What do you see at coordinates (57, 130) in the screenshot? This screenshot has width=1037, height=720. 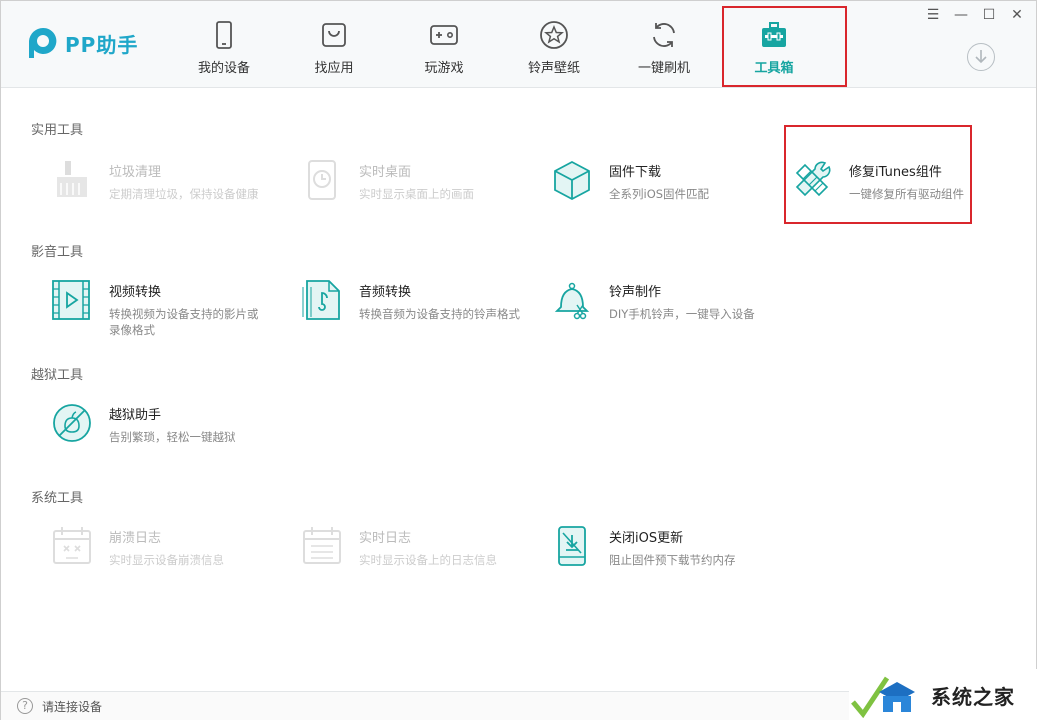 I see `section-title-practical: 实用工具` at bounding box center [57, 130].